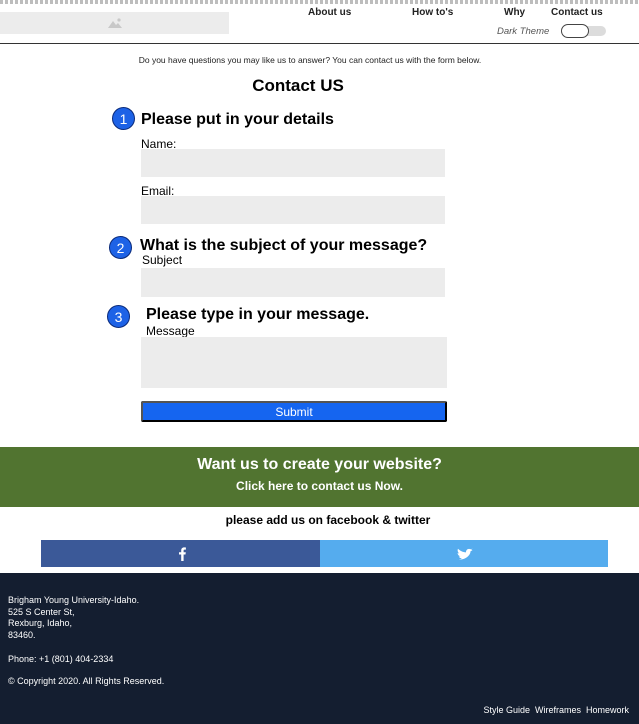  What do you see at coordinates (40, 623) in the screenshot?
I see `address-line: Rexburg, Idaho,` at bounding box center [40, 623].